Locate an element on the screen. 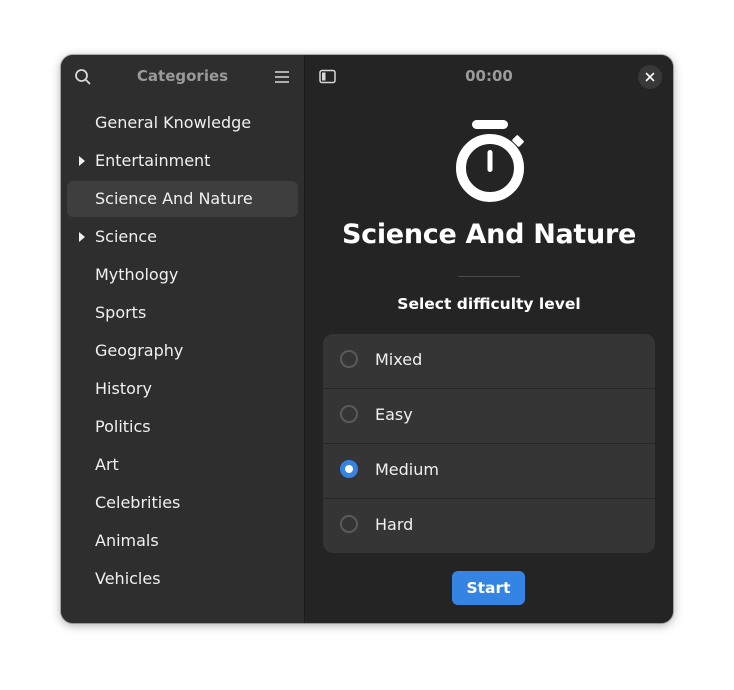 This screenshot has width=734, height=690. category-label: General Knowledge is located at coordinates (173, 122).